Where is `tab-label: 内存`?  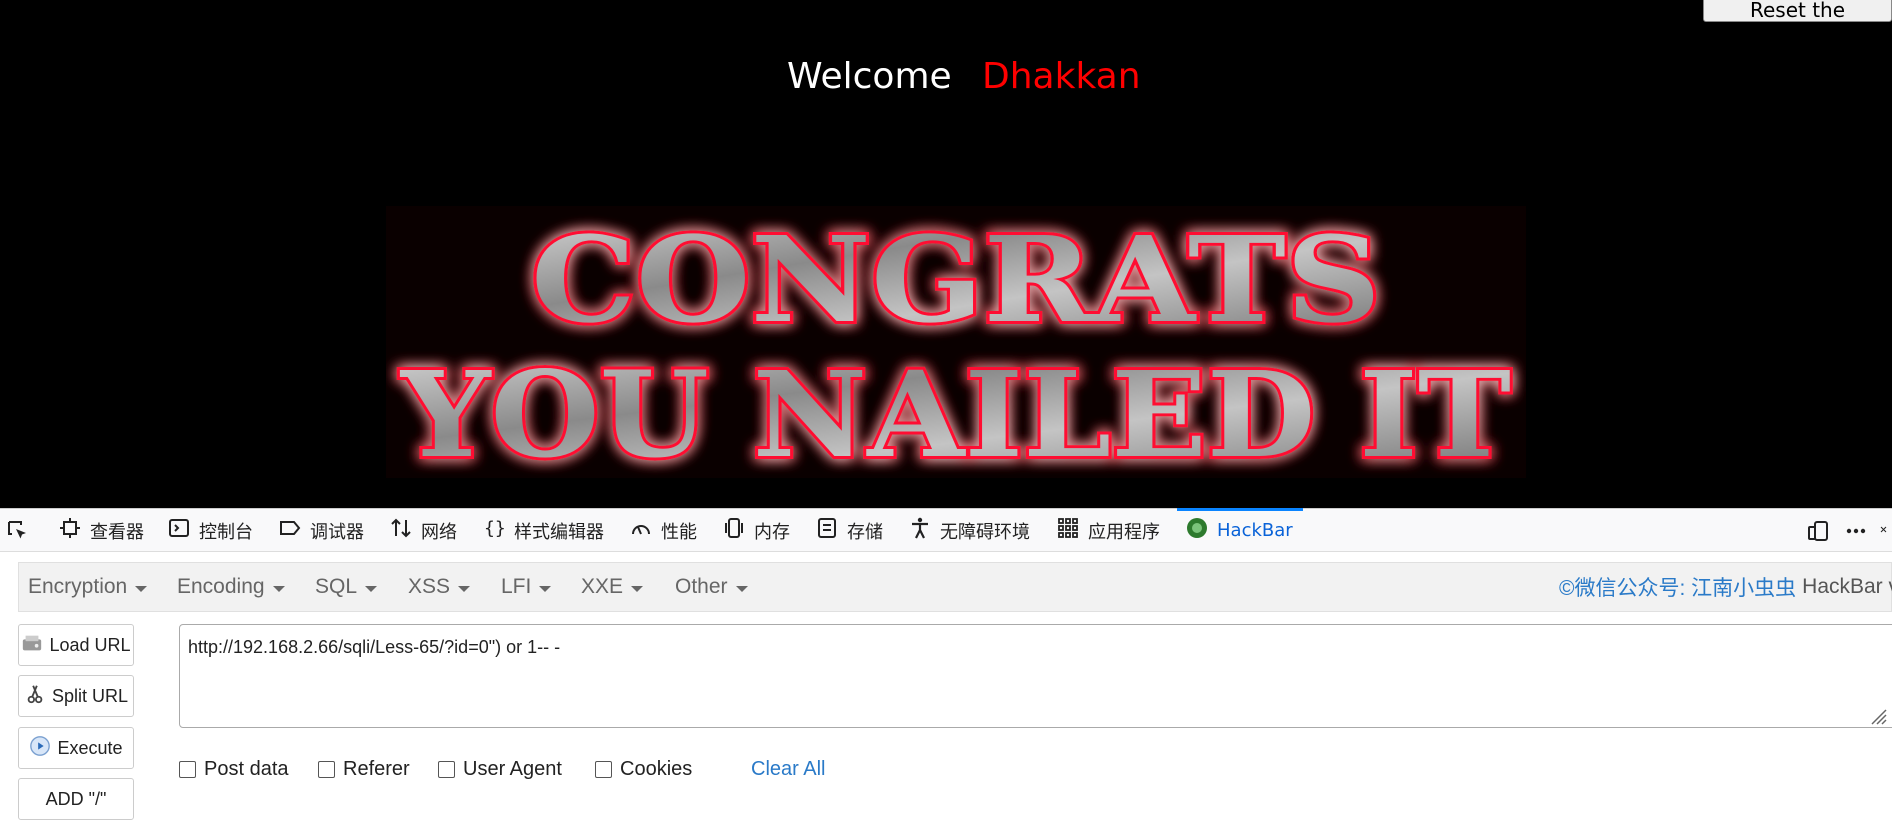 tab-label: 内存 is located at coordinates (772, 532).